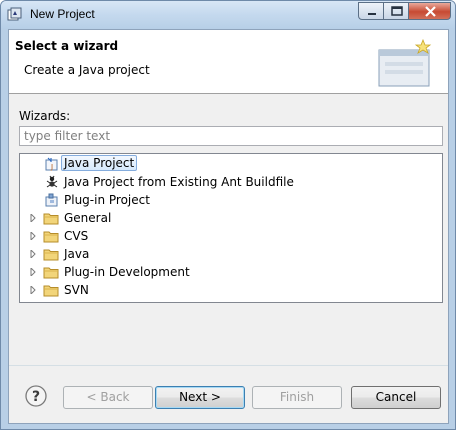 The image size is (456, 430). I want to click on help-icon: ?, so click(36, 396).